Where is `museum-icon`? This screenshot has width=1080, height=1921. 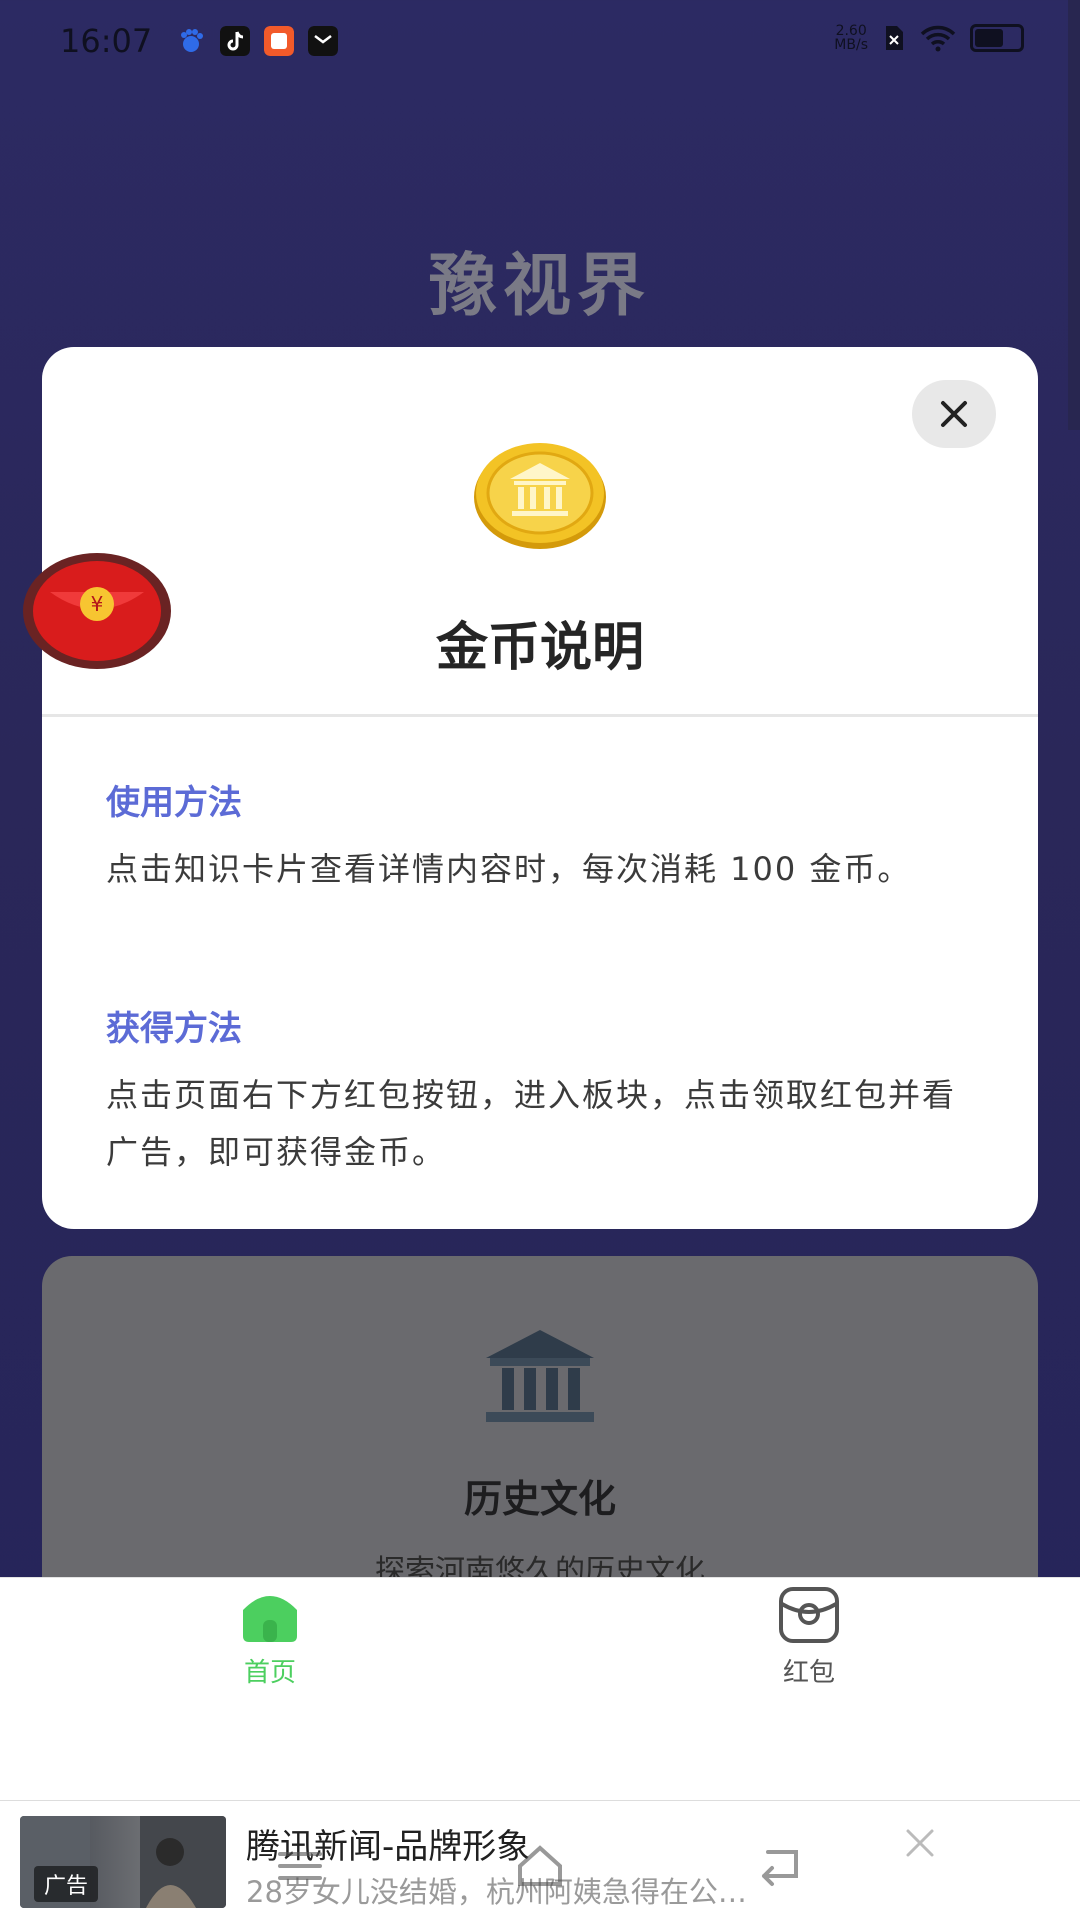 museum-icon is located at coordinates (540, 1376).